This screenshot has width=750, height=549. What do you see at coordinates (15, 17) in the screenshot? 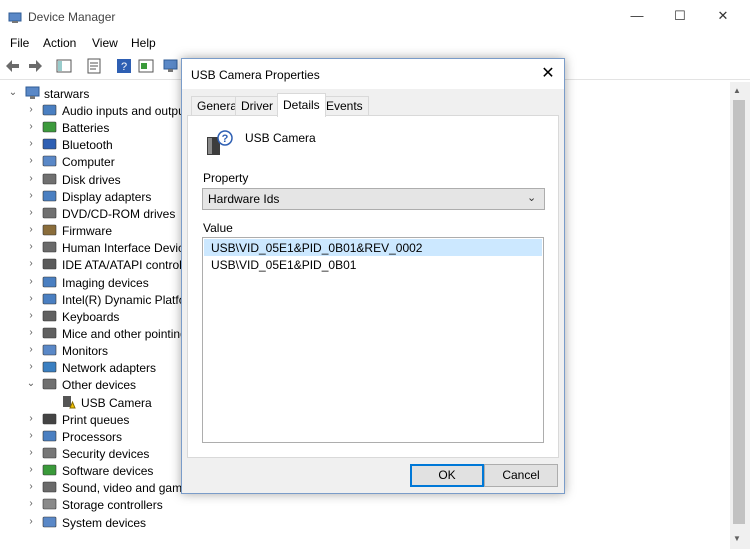
I see `device-manager-icon` at bounding box center [15, 17].